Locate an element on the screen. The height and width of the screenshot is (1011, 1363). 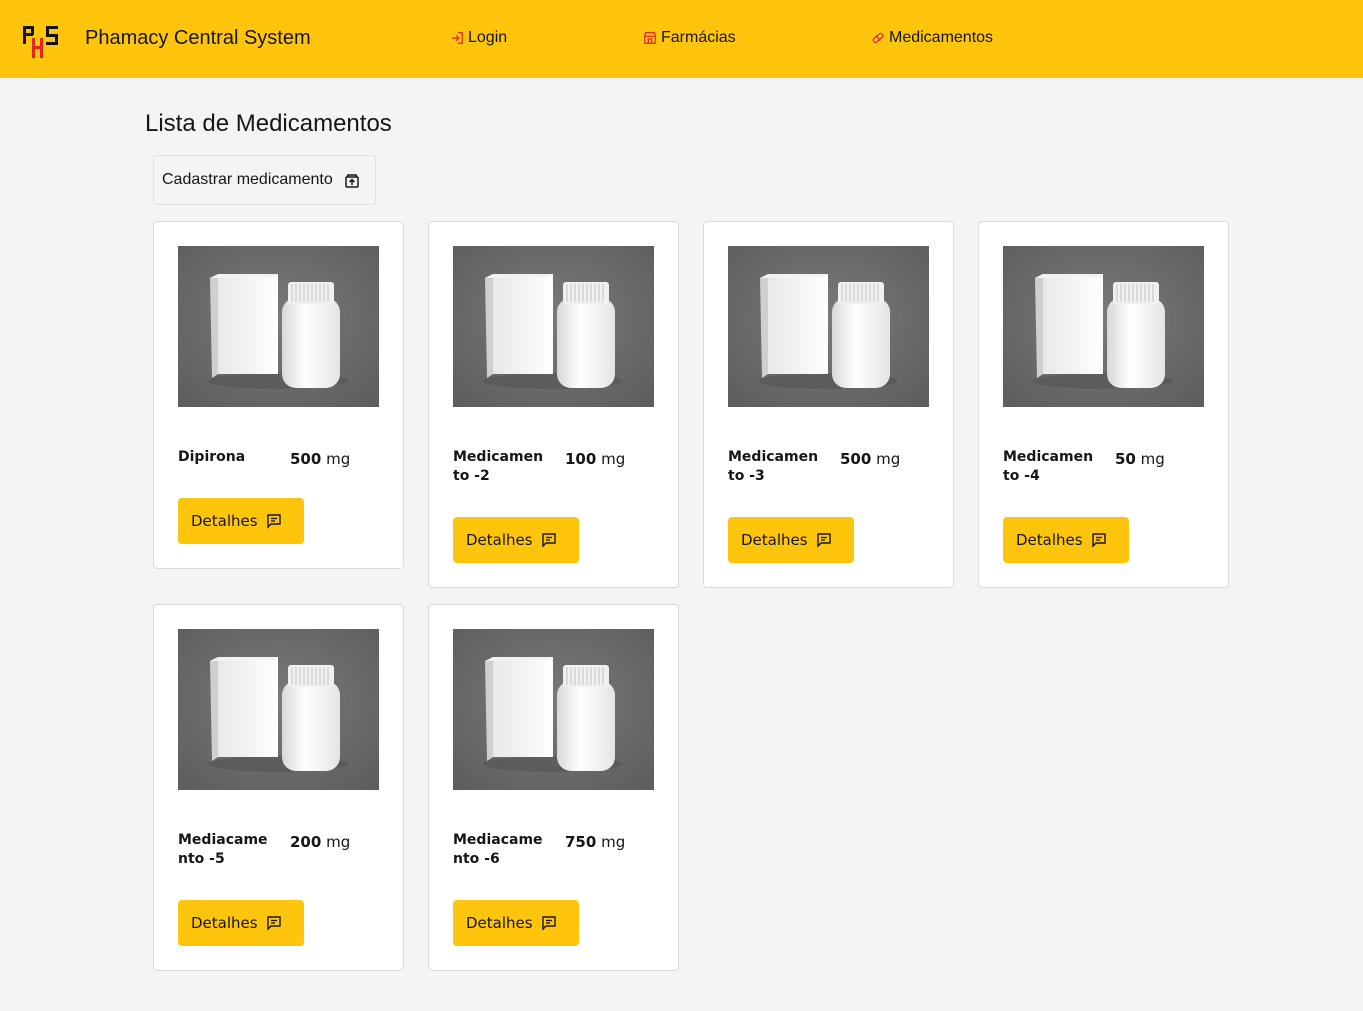
login-icon is located at coordinates (457, 38).